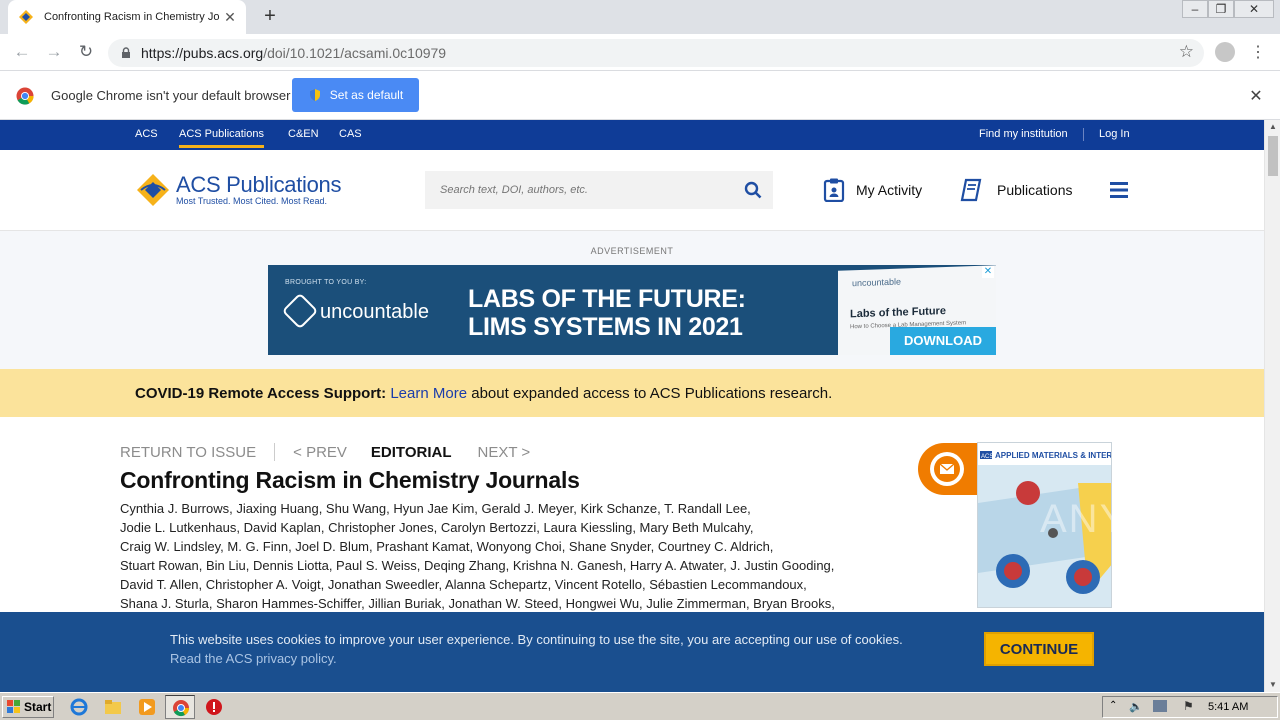  Describe the element at coordinates (1256, 96) in the screenshot. I see `infobar-close-icon: ✕` at that location.